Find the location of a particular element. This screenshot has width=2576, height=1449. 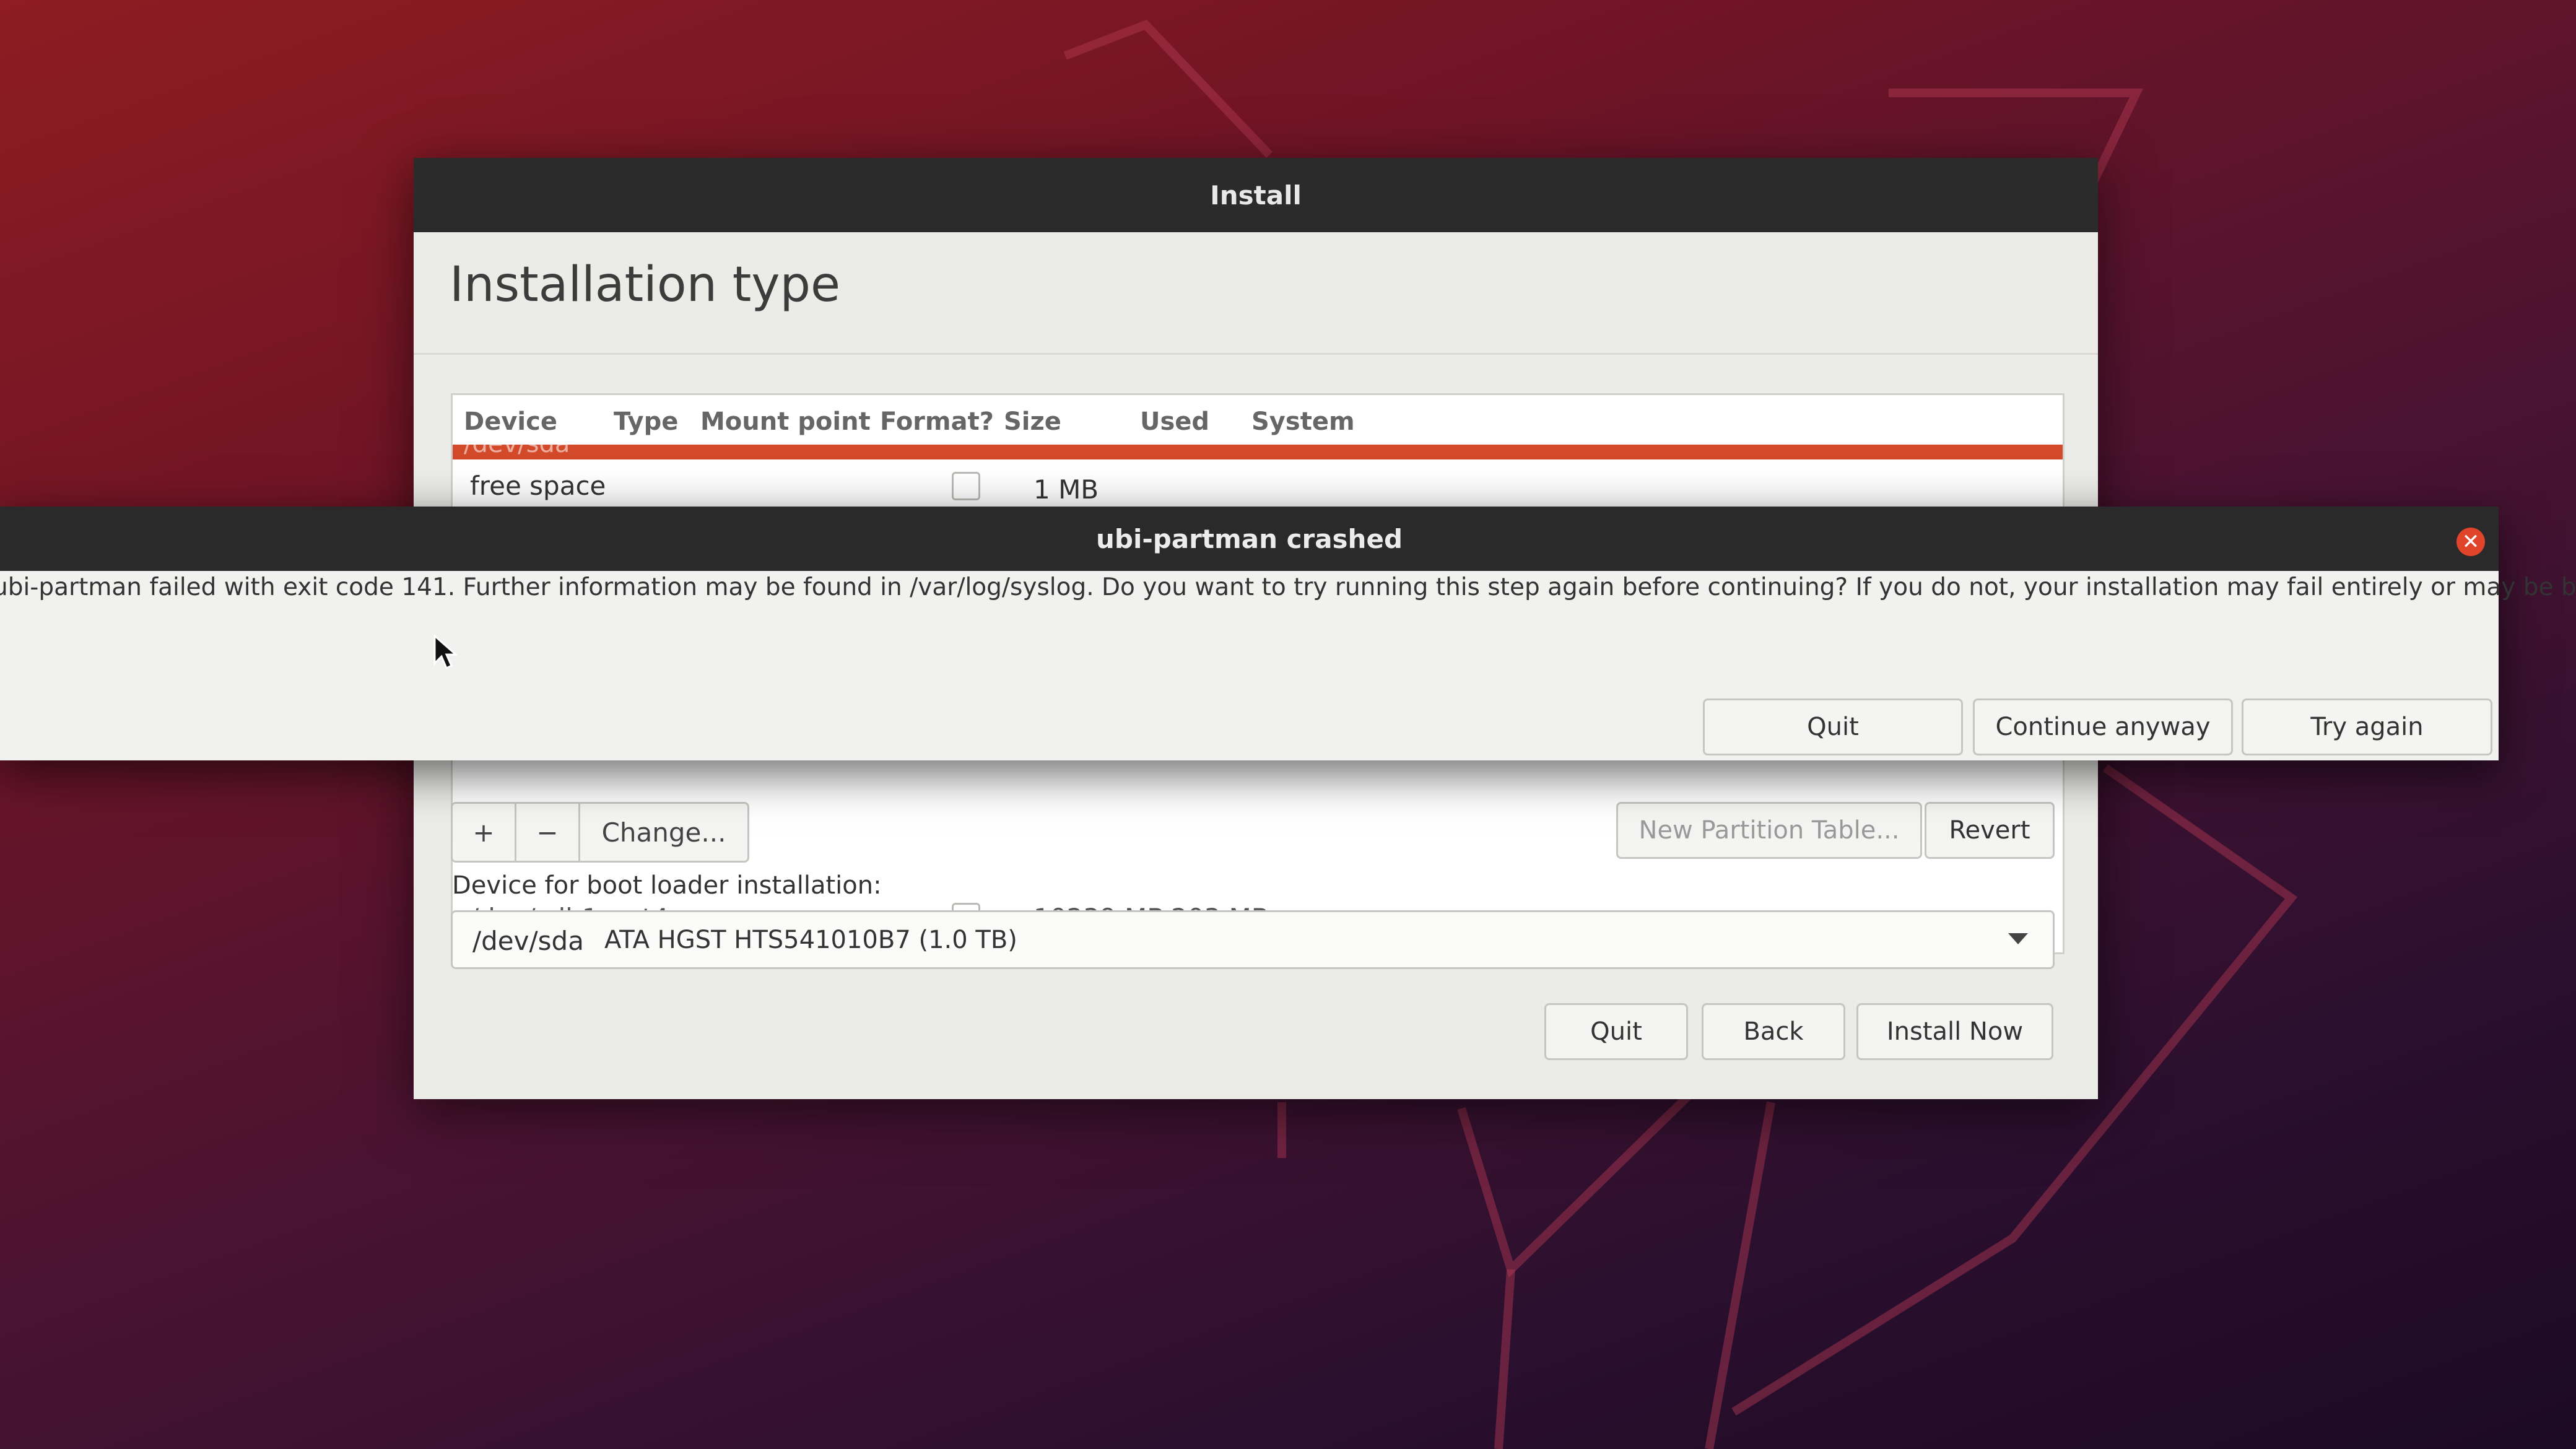

row-size: 1 MB is located at coordinates (1066, 490).